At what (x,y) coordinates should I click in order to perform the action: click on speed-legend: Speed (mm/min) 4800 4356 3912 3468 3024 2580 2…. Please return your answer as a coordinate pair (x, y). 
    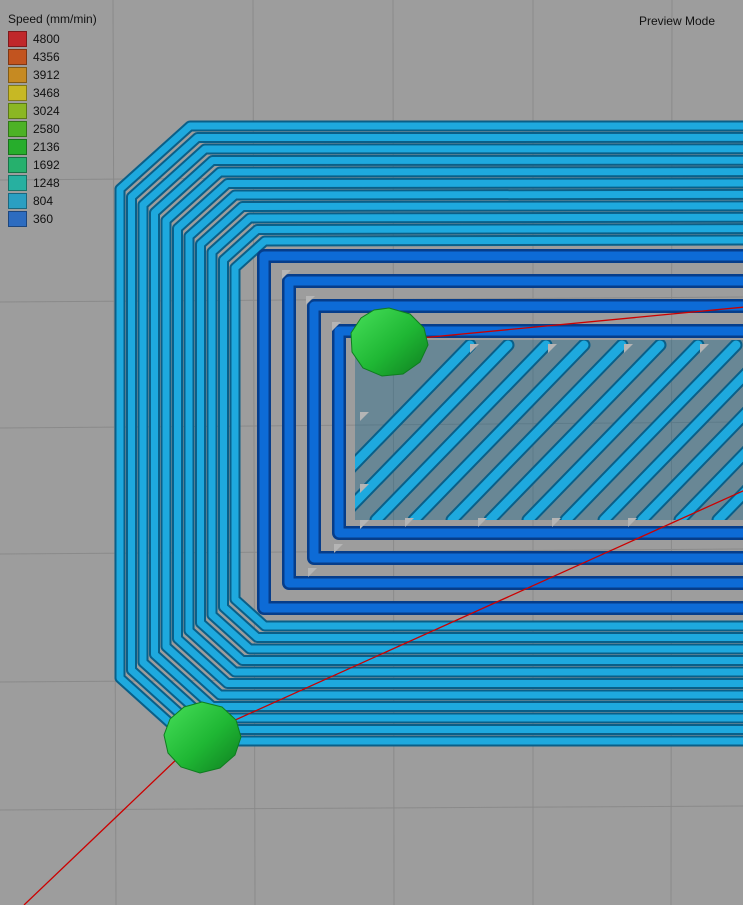
    Looking at the image, I should click on (52, 120).